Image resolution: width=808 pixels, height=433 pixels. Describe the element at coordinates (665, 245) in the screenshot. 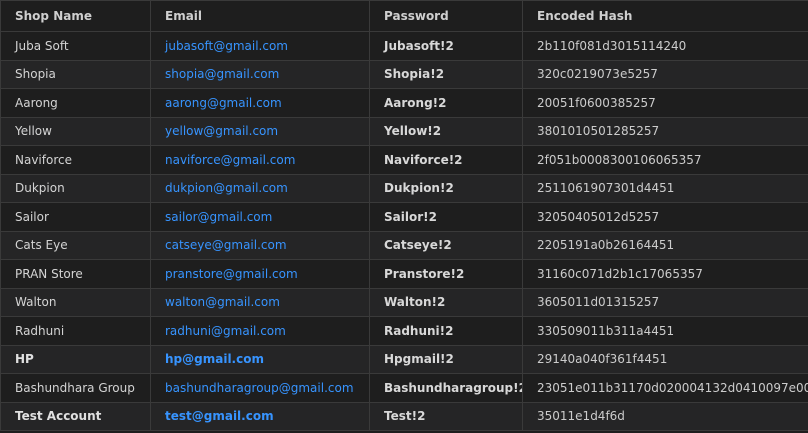

I see `hash-cell: 2205191a0b26164451` at that location.